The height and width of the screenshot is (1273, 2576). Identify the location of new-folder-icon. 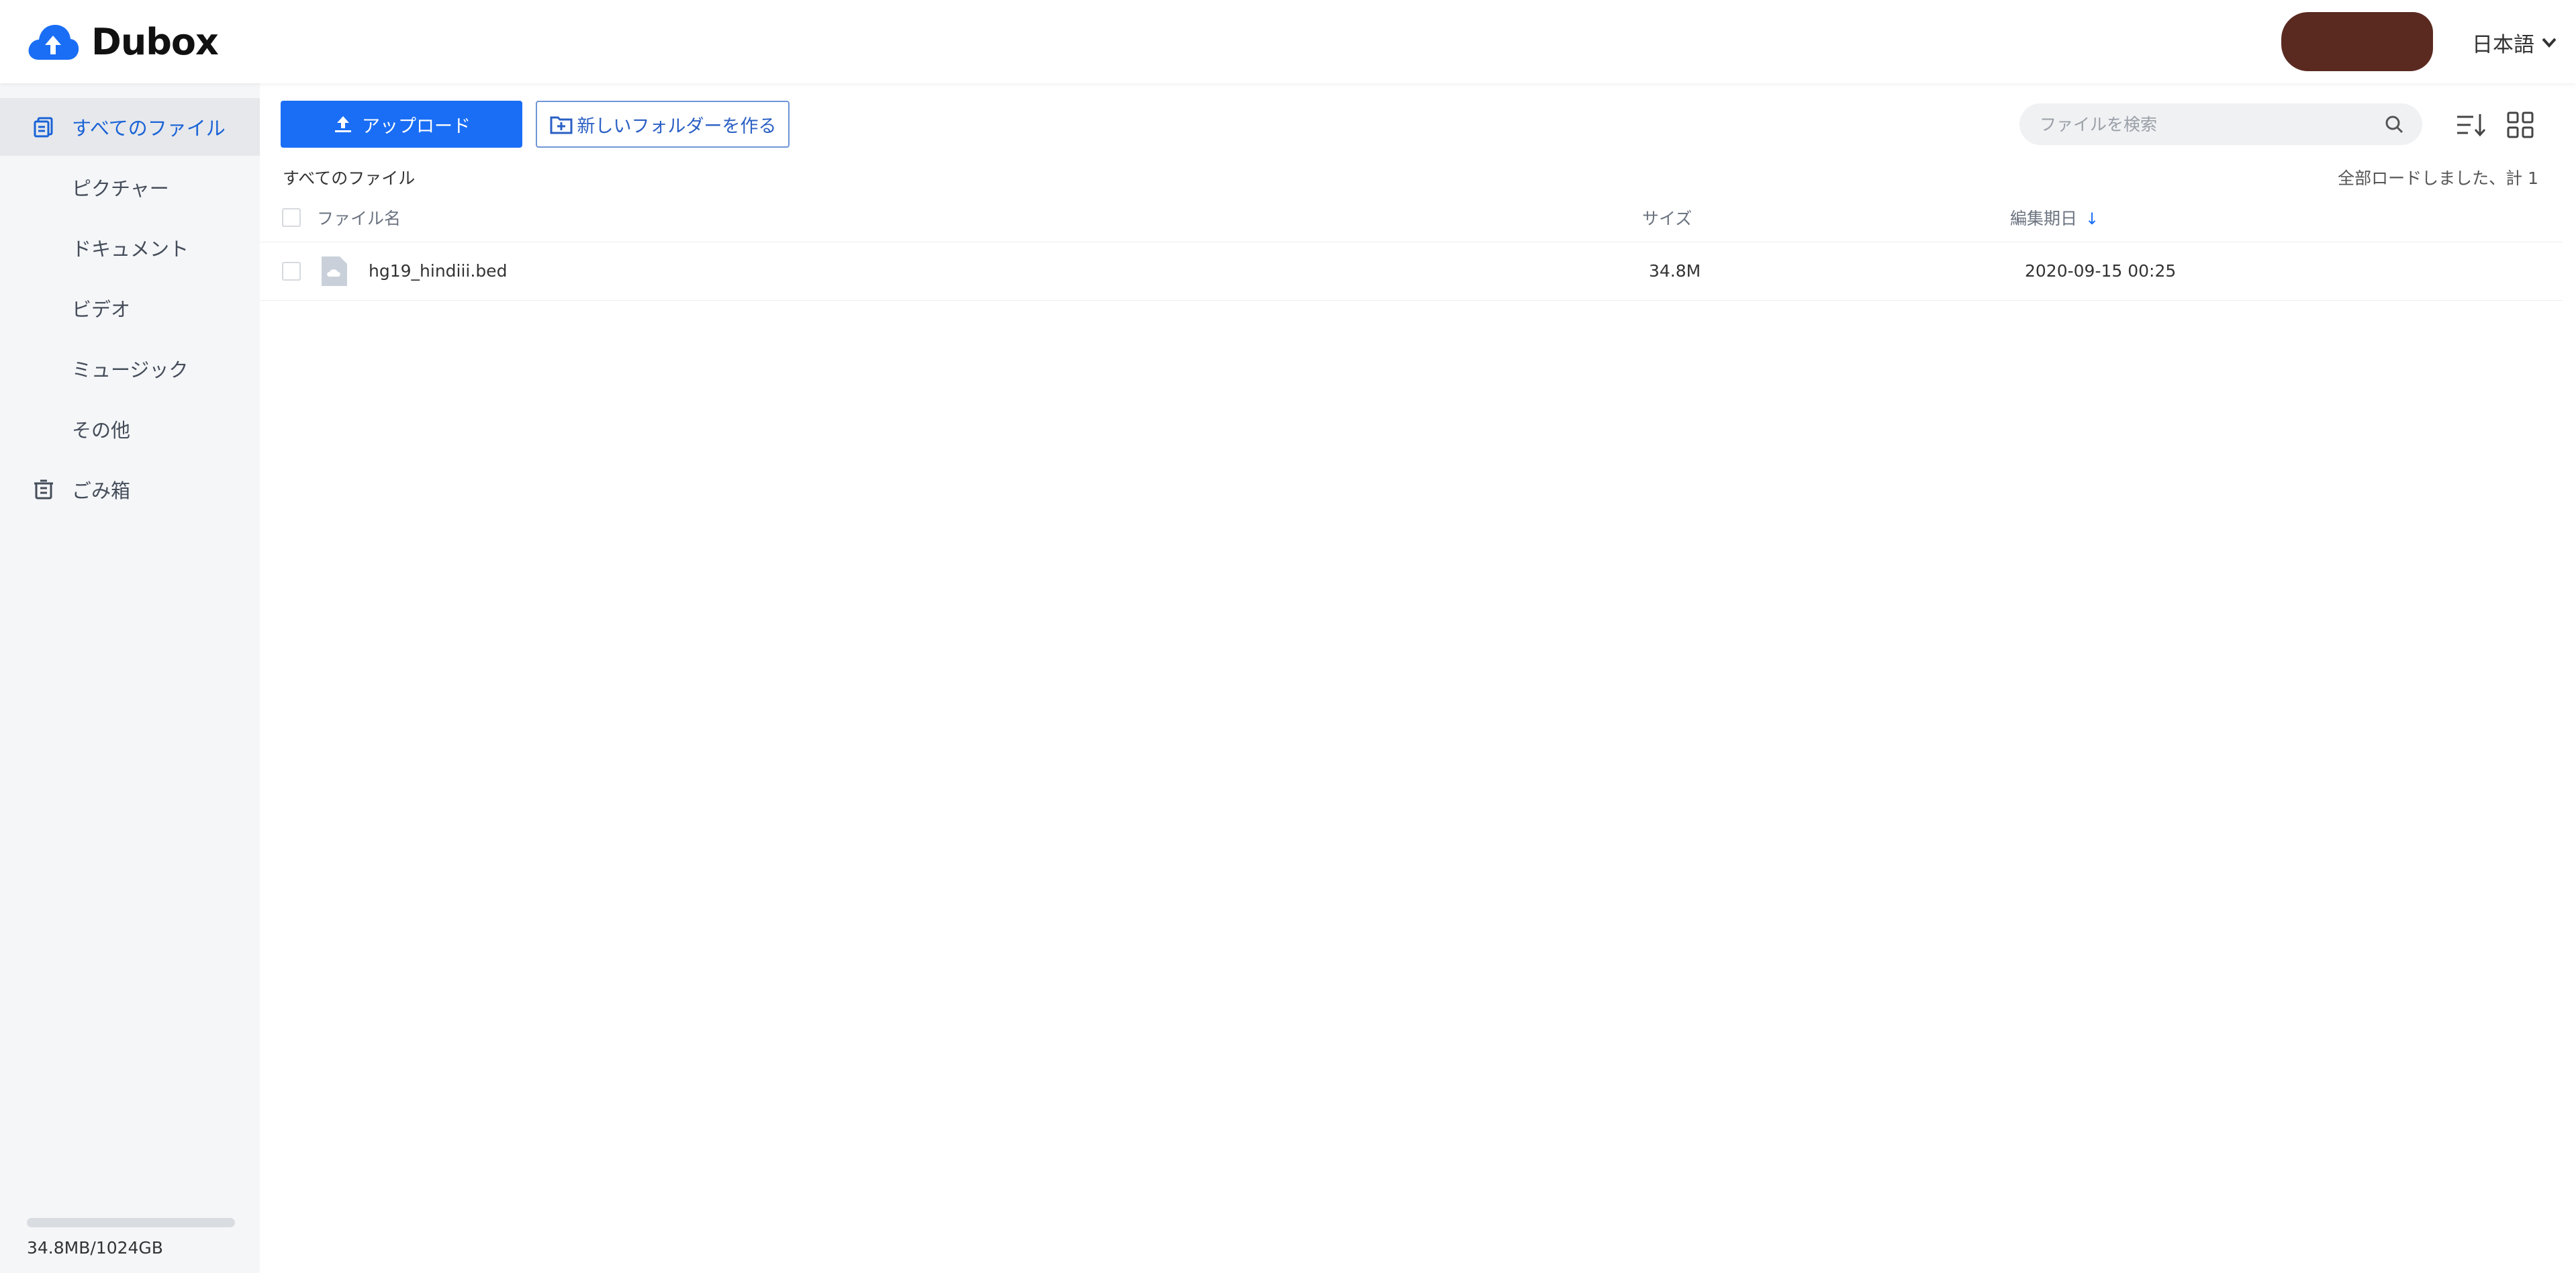
(561, 125).